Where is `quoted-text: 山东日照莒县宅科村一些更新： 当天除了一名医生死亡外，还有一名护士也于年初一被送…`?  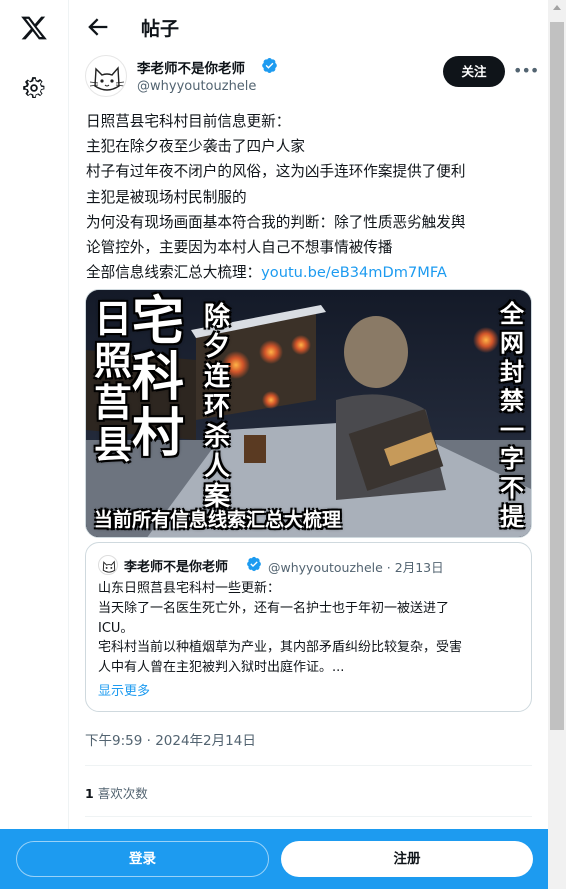
quoted-text: 山东日照莒县宅科村一些更新： 当天除了一名医生死亡外，还有一名护士也于年初一被送… is located at coordinates (310, 628).